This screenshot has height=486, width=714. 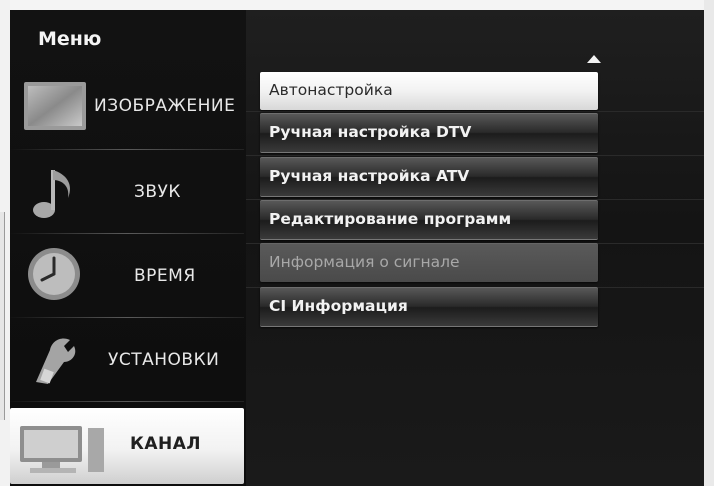 I want to click on sidebar-item-picture: ИЗОБРАЖЕНИЕ, so click(x=127, y=109).